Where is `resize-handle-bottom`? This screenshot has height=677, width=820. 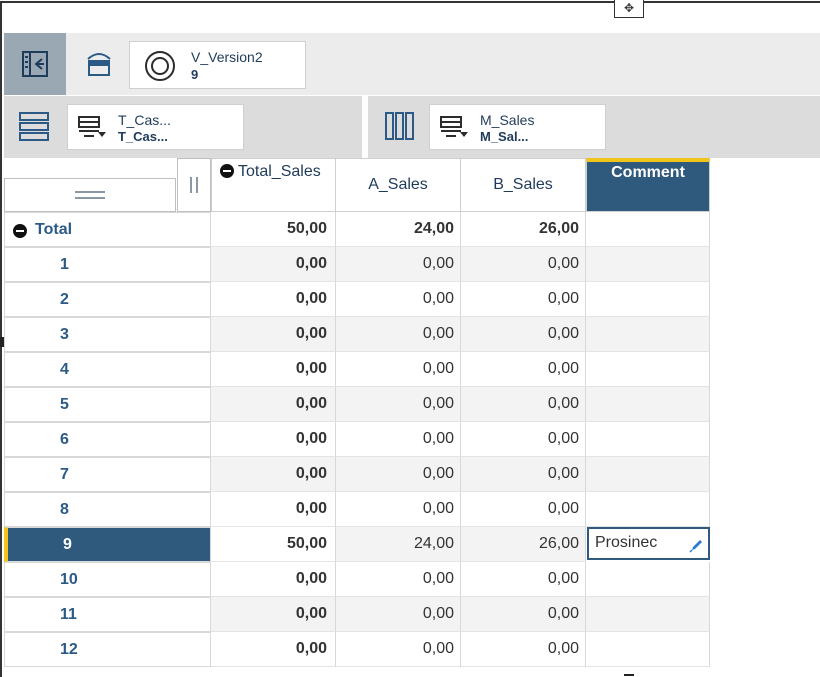
resize-handle-bottom is located at coordinates (629, 675).